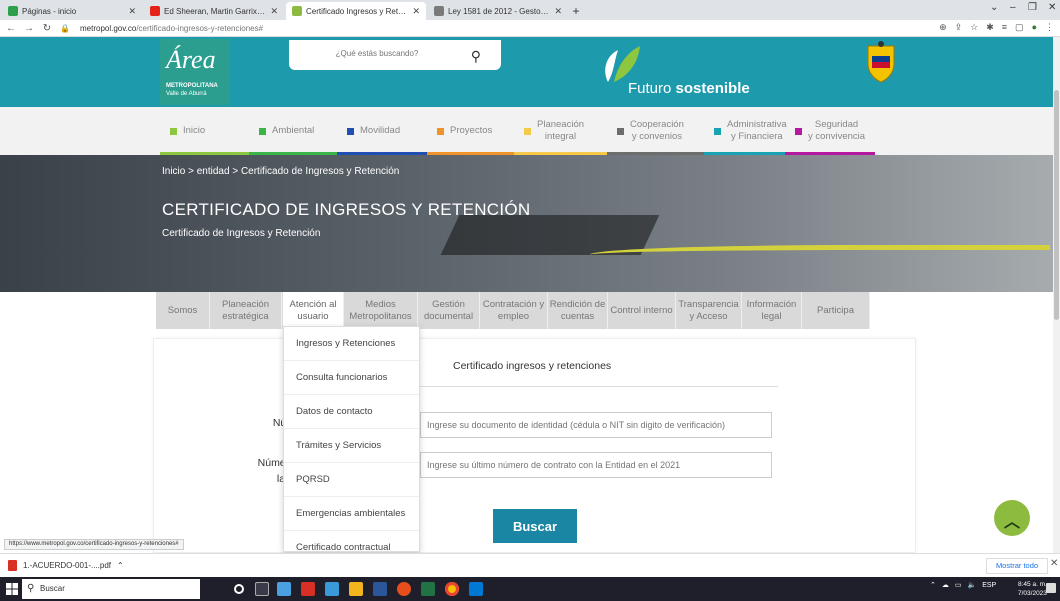 This screenshot has height=601, width=1060. Describe the element at coordinates (11, 28) in the screenshot. I see `back-arrow-icon: ←` at that location.